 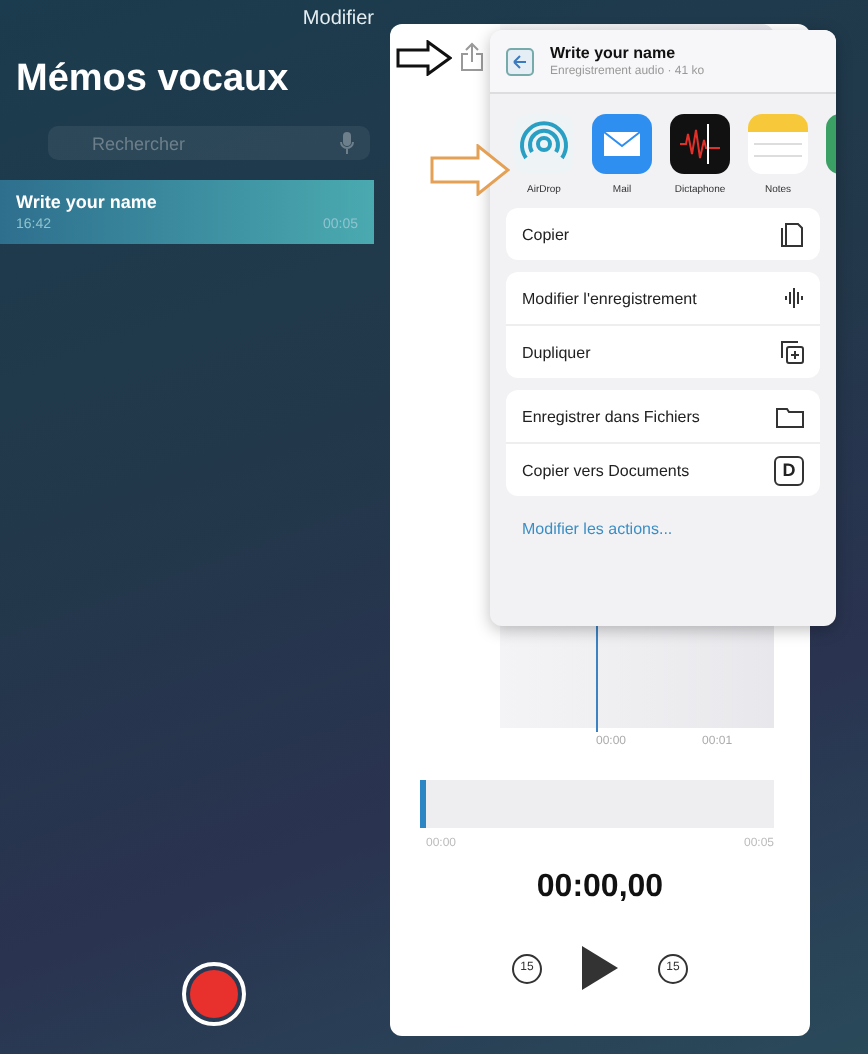 What do you see at coordinates (600, 888) in the screenshot?
I see `elapsed-time: 00:00,00` at bounding box center [600, 888].